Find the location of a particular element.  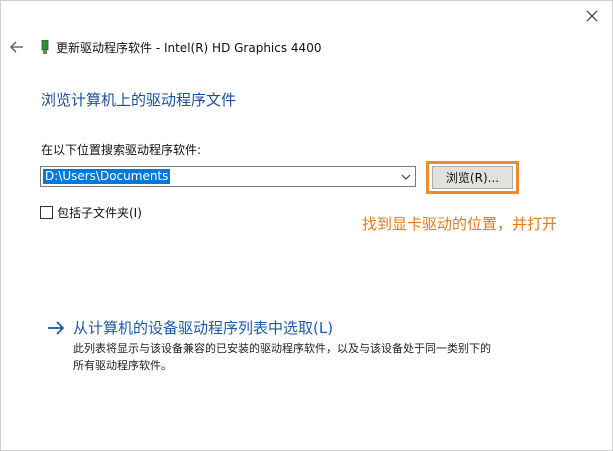

chevron-down-icon is located at coordinates (405, 176).